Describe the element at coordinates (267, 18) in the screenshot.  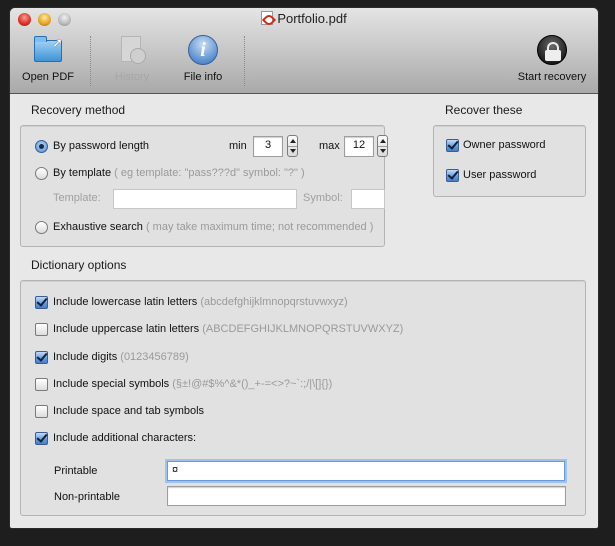
I see `pdf-document-icon` at that location.